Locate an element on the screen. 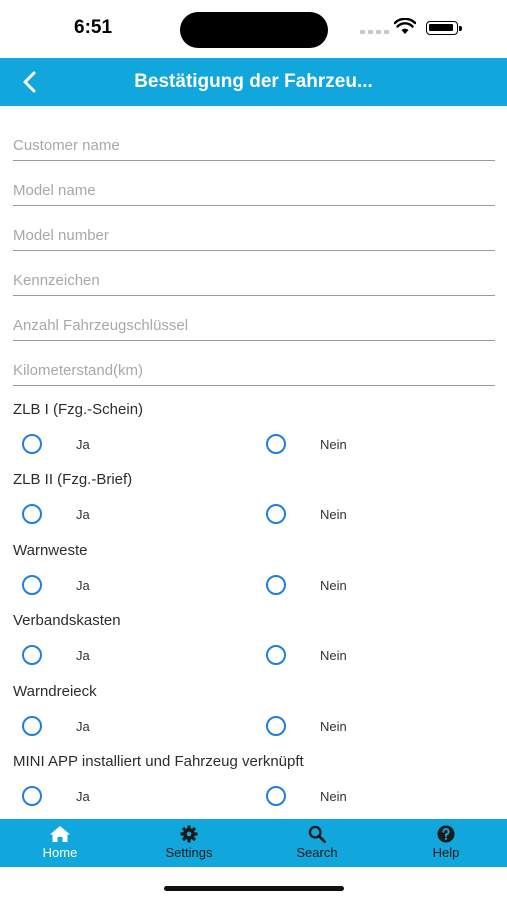 This screenshot has height=900, width=507. key-count-field is located at coordinates (254, 325).